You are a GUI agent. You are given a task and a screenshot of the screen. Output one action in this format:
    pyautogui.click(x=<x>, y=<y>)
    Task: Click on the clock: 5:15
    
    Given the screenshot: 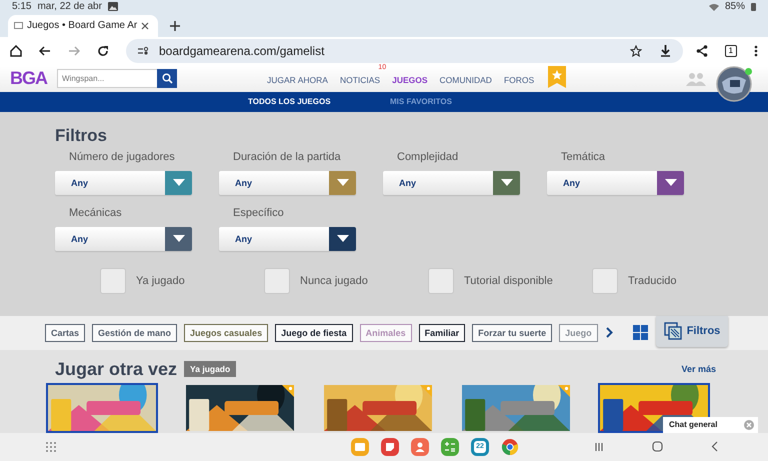 What is the action you would take?
    pyautogui.click(x=22, y=6)
    